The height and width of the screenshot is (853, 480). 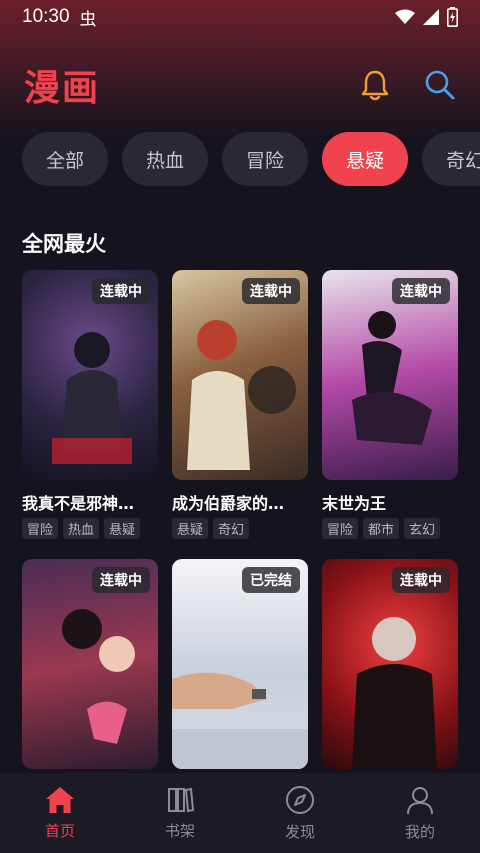 I want to click on nav-label-bookshelf: 书架, so click(x=179, y=830).